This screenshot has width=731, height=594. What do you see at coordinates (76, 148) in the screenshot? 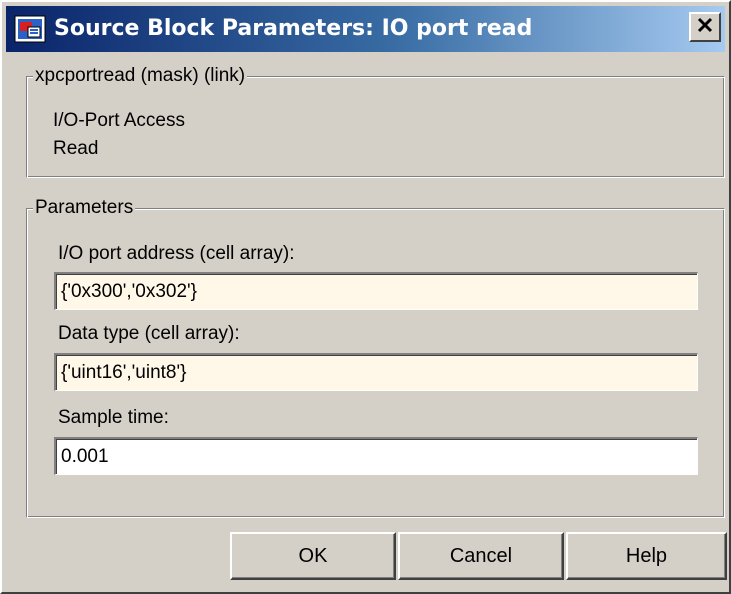
I see `description-line-2: Read` at bounding box center [76, 148].